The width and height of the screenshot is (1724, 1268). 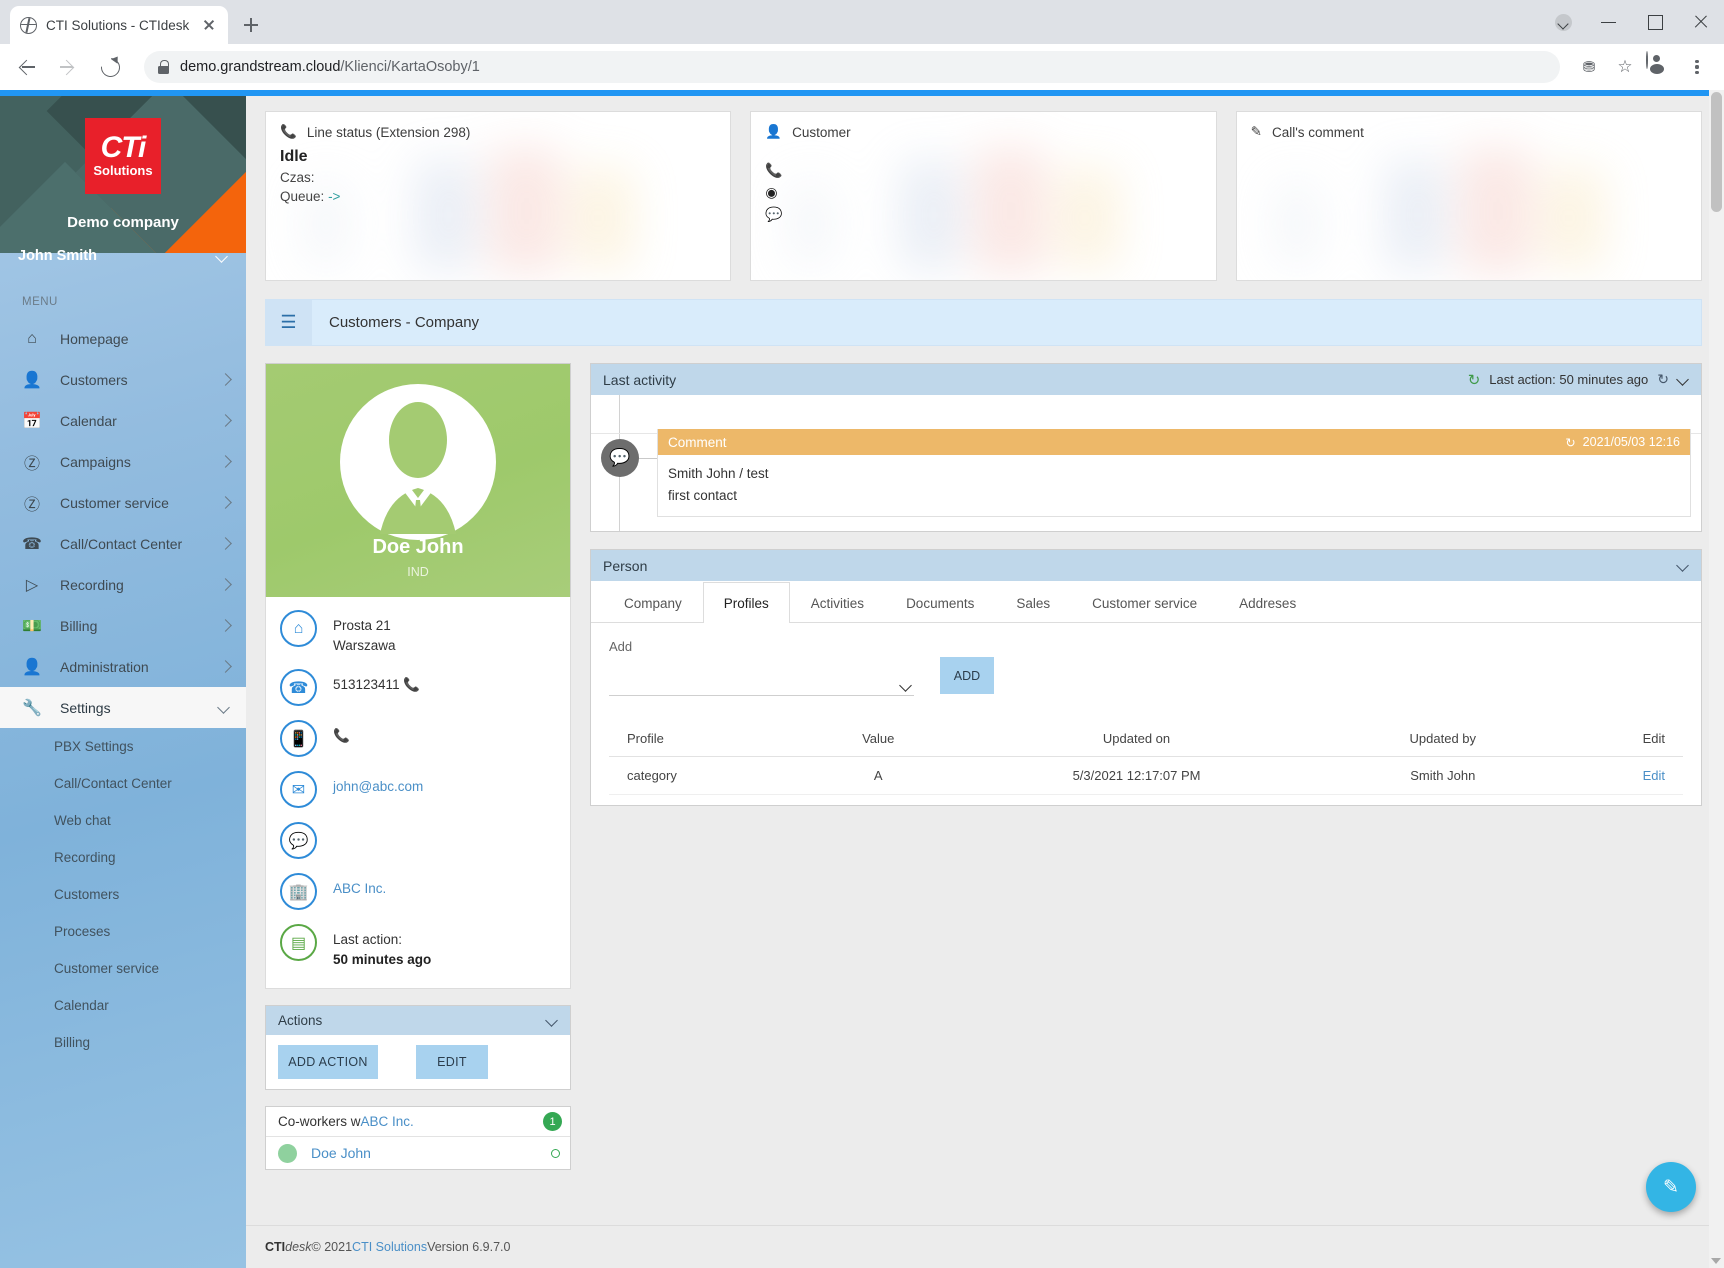 I want to click on sidebar-subitem-proceses: Proceses, so click(x=123, y=931).